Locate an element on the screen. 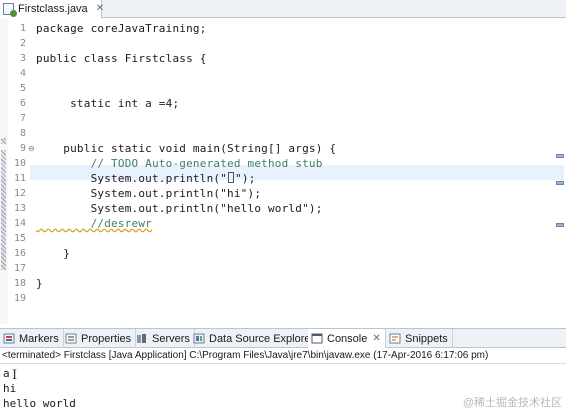  line-number: 3 is located at coordinates (22, 58).